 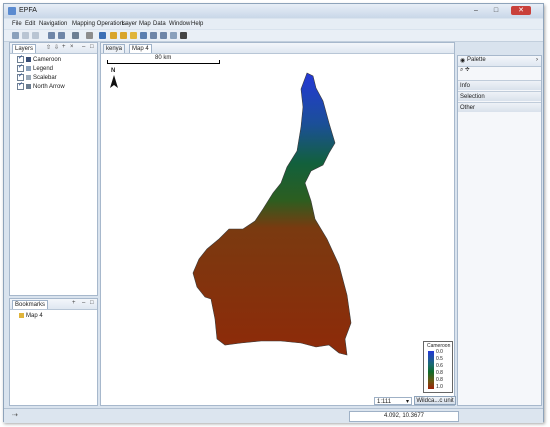 I want to click on menu-file: File, so click(x=17, y=24).